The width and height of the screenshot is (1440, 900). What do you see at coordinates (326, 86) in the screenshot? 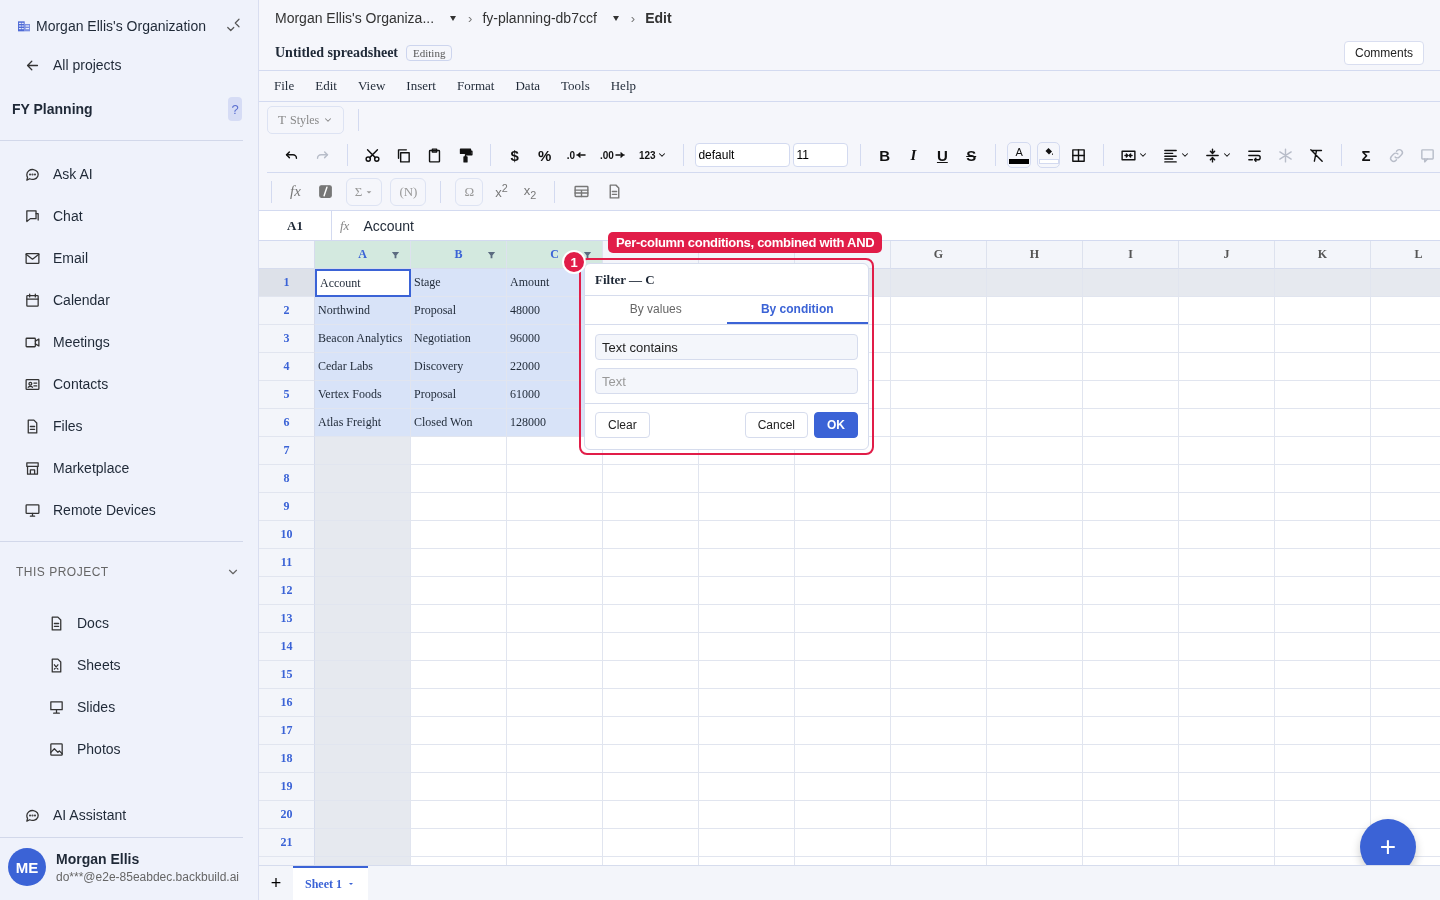
I see `menu-item: Edit` at bounding box center [326, 86].